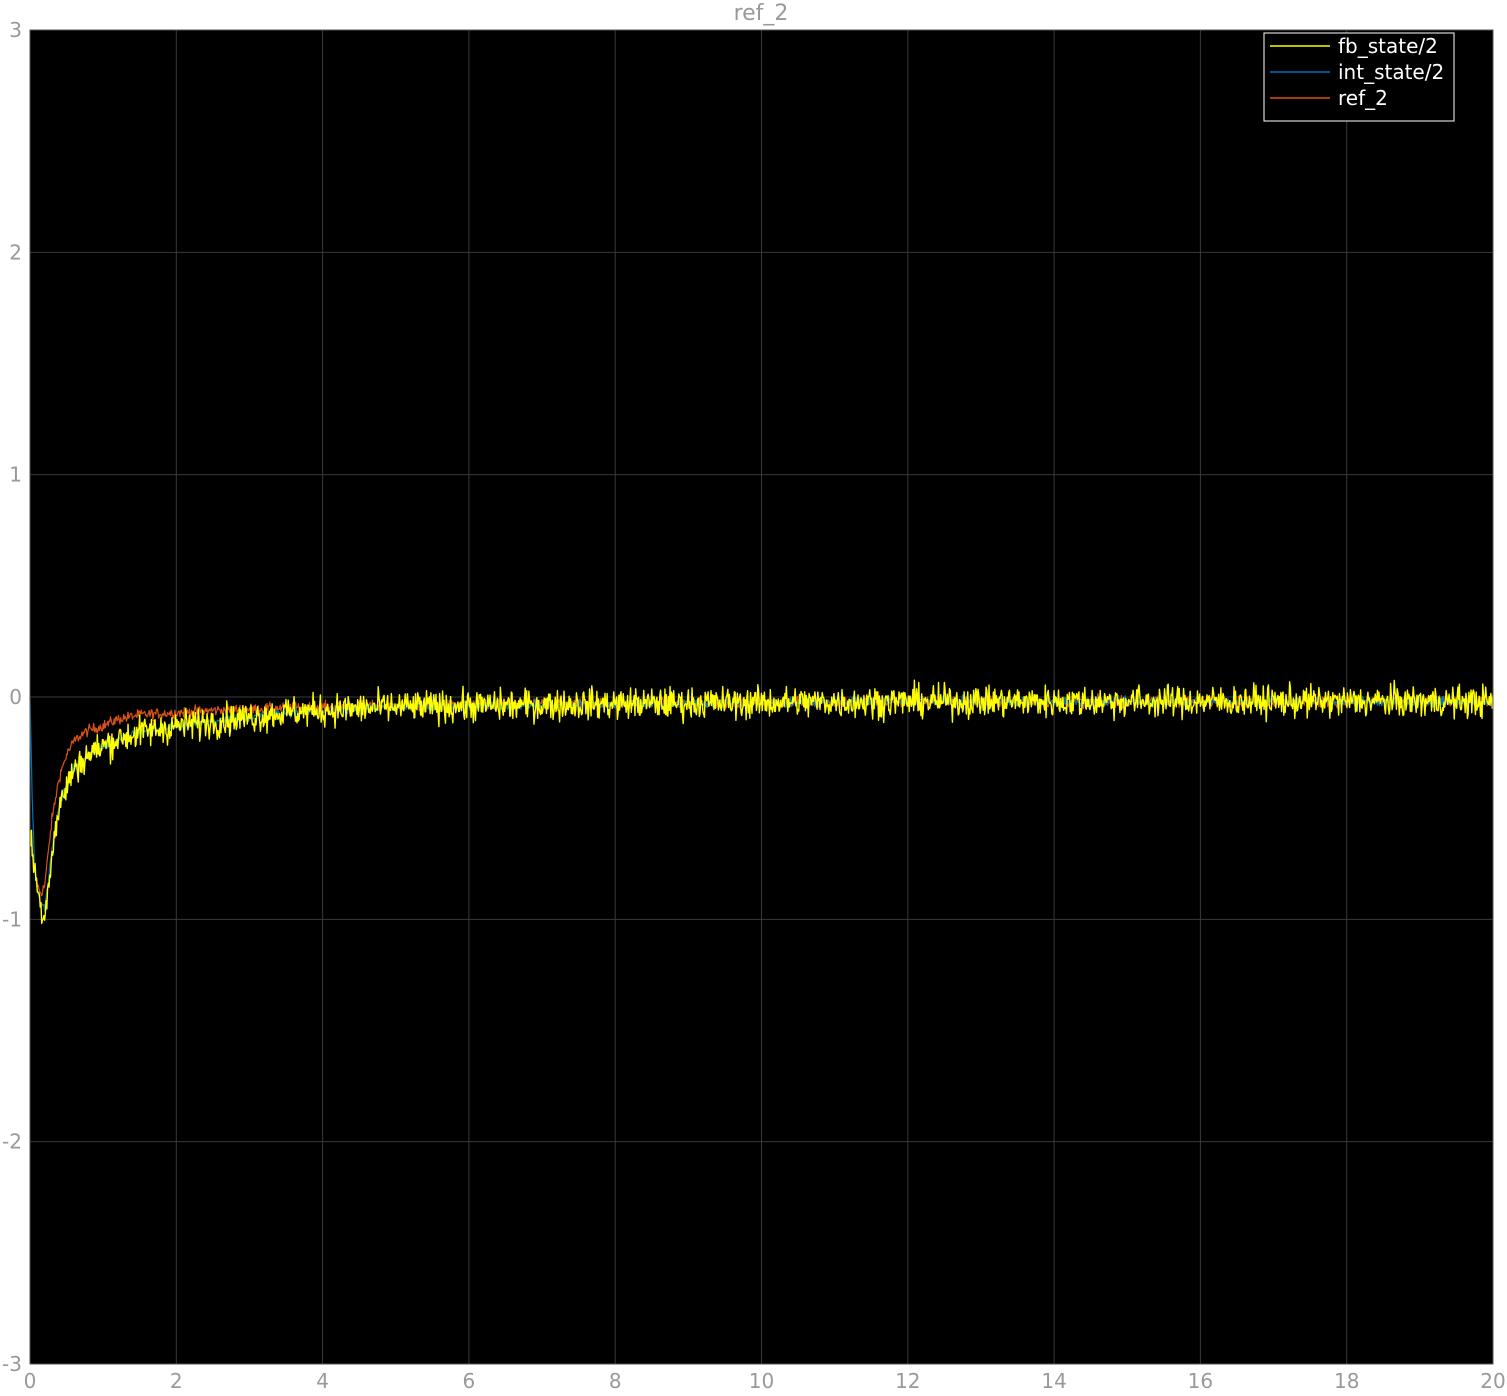  Describe the element at coordinates (15, 252) in the screenshot. I see `y-tick-label: 2` at that location.